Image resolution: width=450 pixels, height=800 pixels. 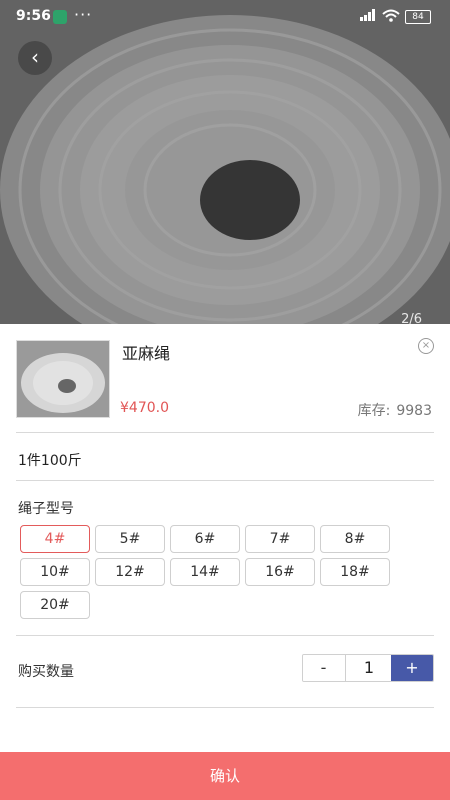 I want to click on product-spec: 1件100斤, so click(x=50, y=461).